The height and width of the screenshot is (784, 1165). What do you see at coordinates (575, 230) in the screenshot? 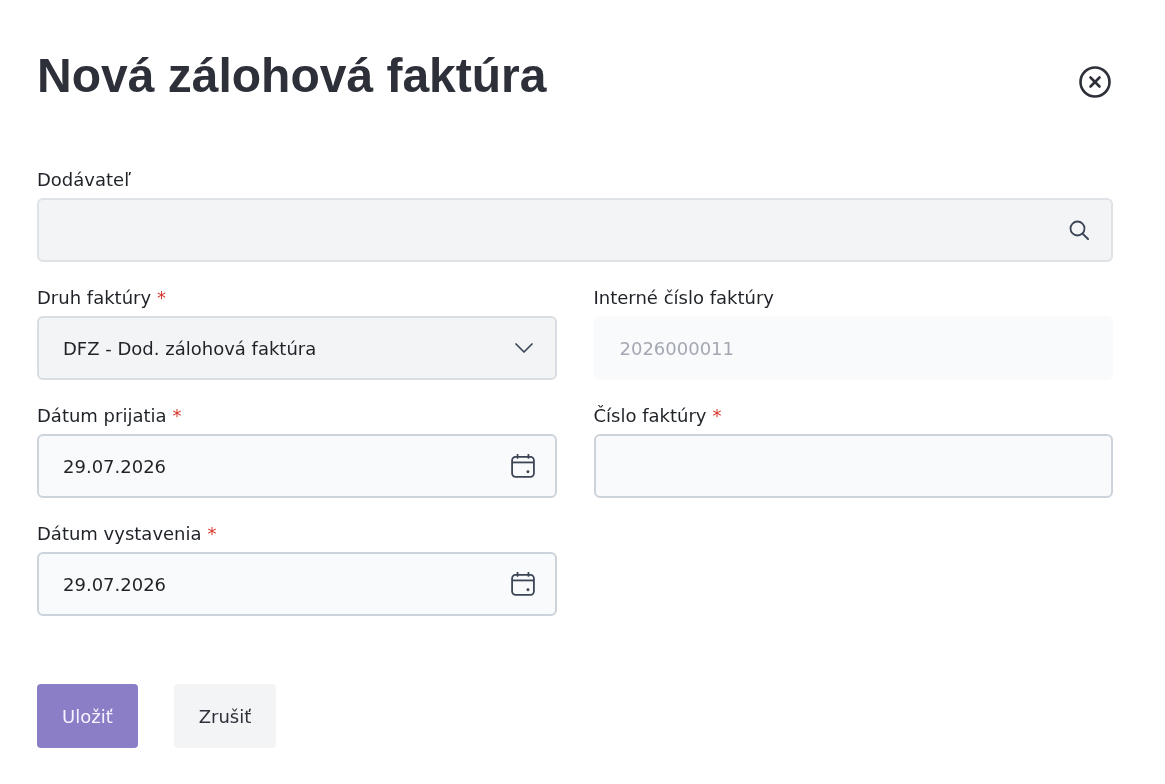
I see `search-field` at bounding box center [575, 230].